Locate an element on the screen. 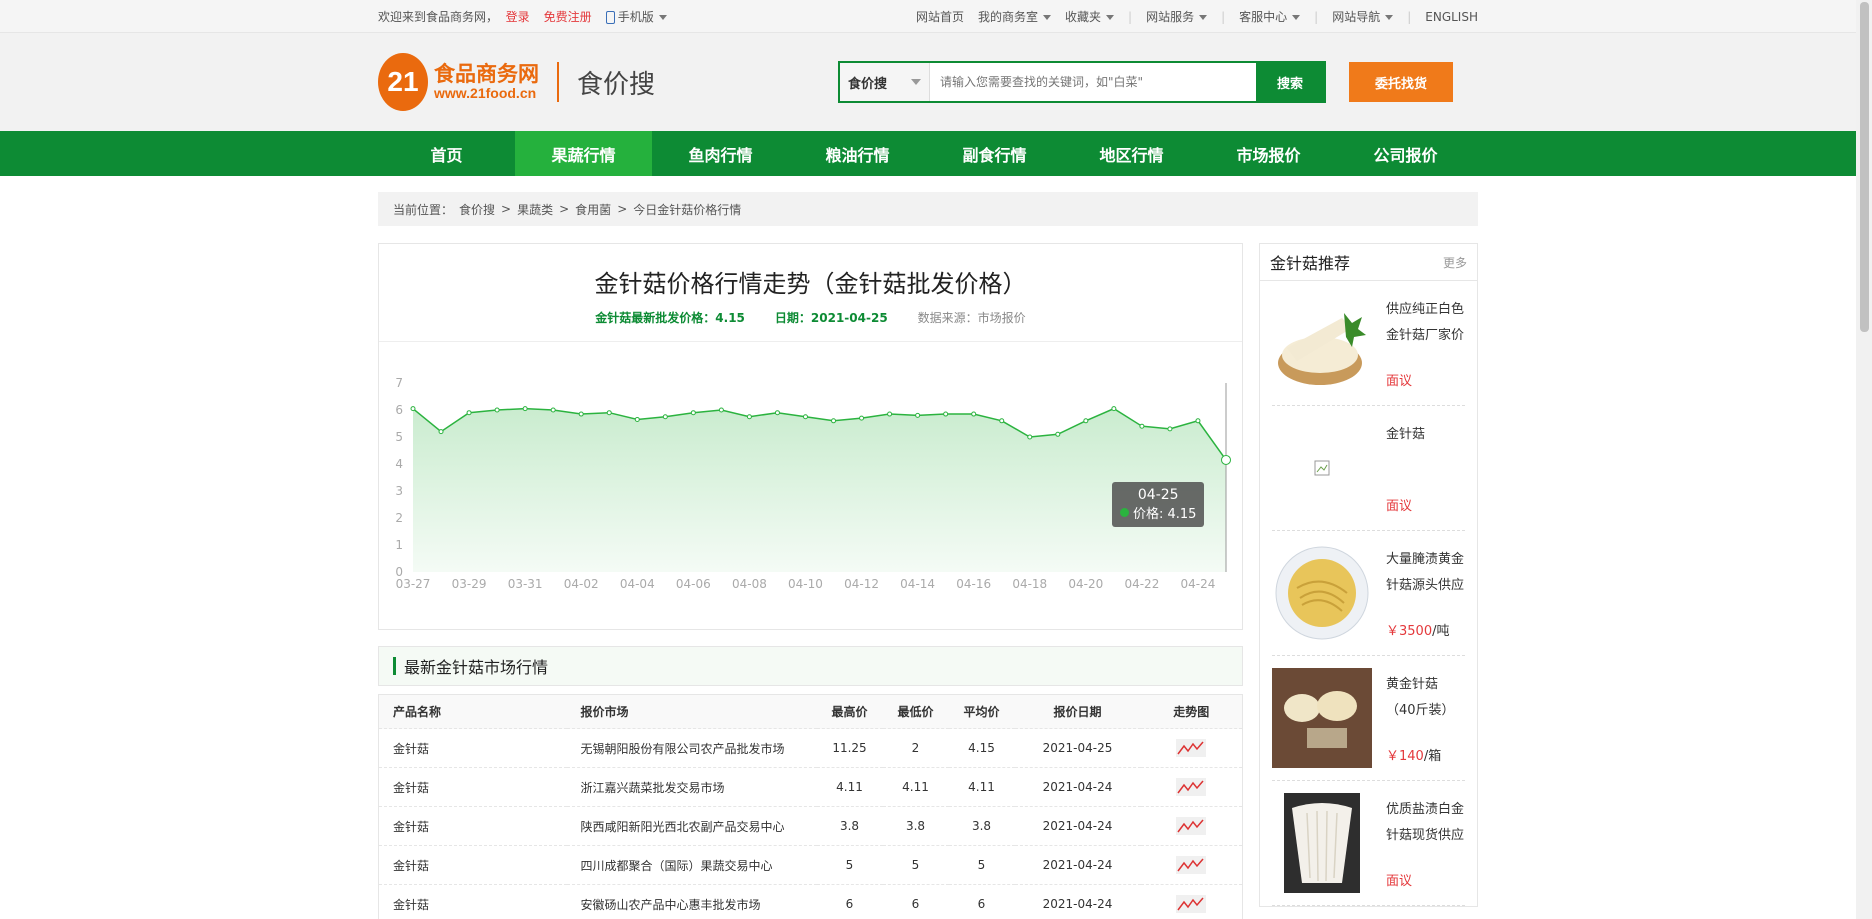 This screenshot has height=919, width=1872. search-type-select: 食价搜 is located at coordinates (885, 82).